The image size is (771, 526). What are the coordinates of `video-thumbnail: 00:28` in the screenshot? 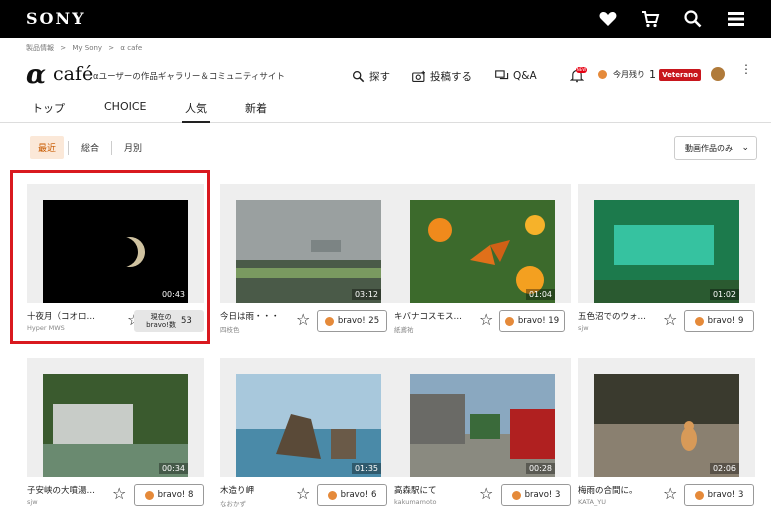 It's located at (482, 417).